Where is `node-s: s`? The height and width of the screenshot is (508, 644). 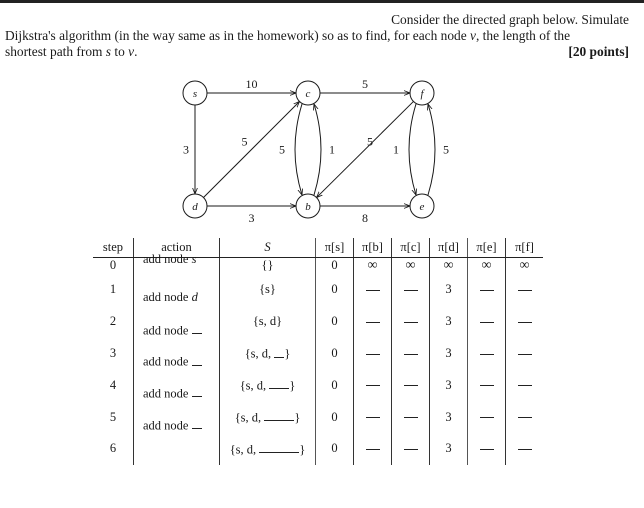
node-s: s is located at coordinates (195, 93).